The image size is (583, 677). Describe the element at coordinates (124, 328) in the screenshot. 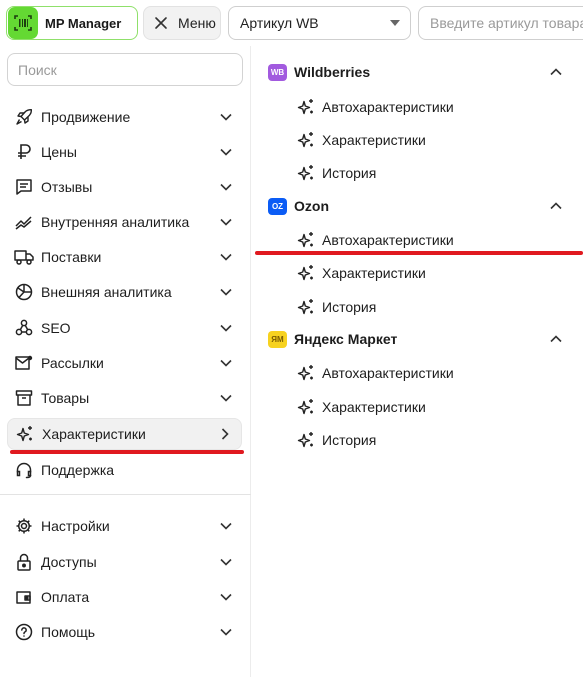

I see `sidebar-item-seo: SEO` at that location.